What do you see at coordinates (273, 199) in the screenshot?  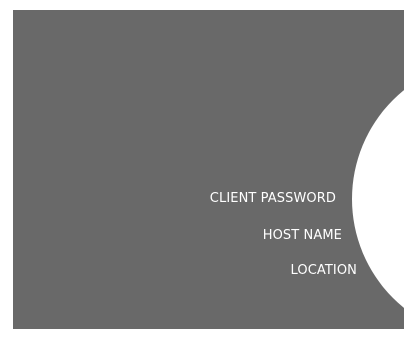 I see `menu-item-client-password: CLIENT PASSWORD` at bounding box center [273, 199].